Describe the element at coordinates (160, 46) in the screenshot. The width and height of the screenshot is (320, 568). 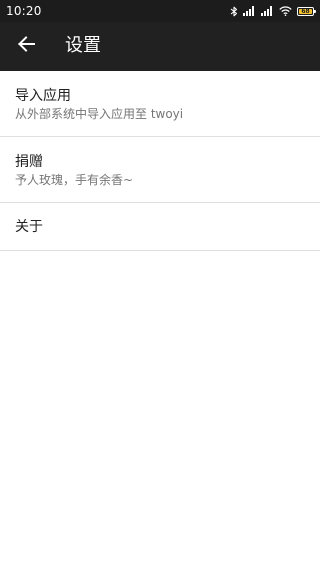
I see `app-bar: 设置` at that location.